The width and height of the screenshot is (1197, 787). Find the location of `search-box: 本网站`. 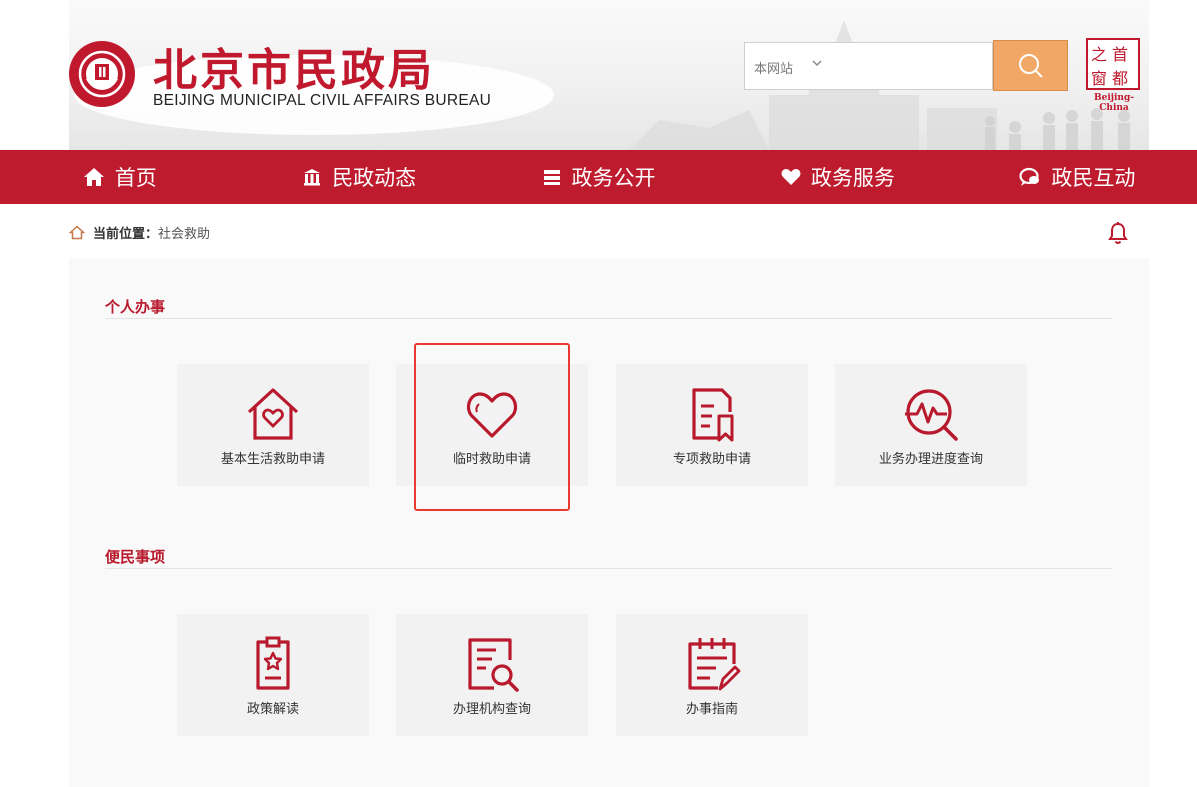

search-box: 本网站 is located at coordinates (868, 66).